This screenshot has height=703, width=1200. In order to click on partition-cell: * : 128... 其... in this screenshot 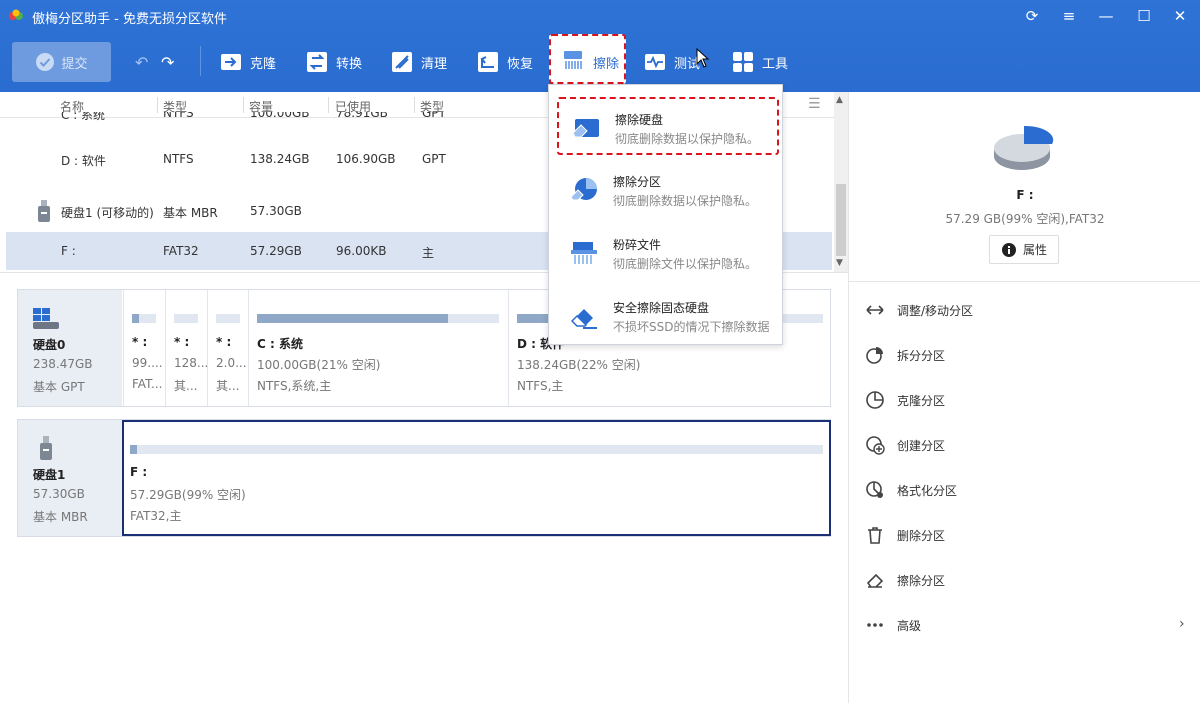, I will do `click(187, 348)`.